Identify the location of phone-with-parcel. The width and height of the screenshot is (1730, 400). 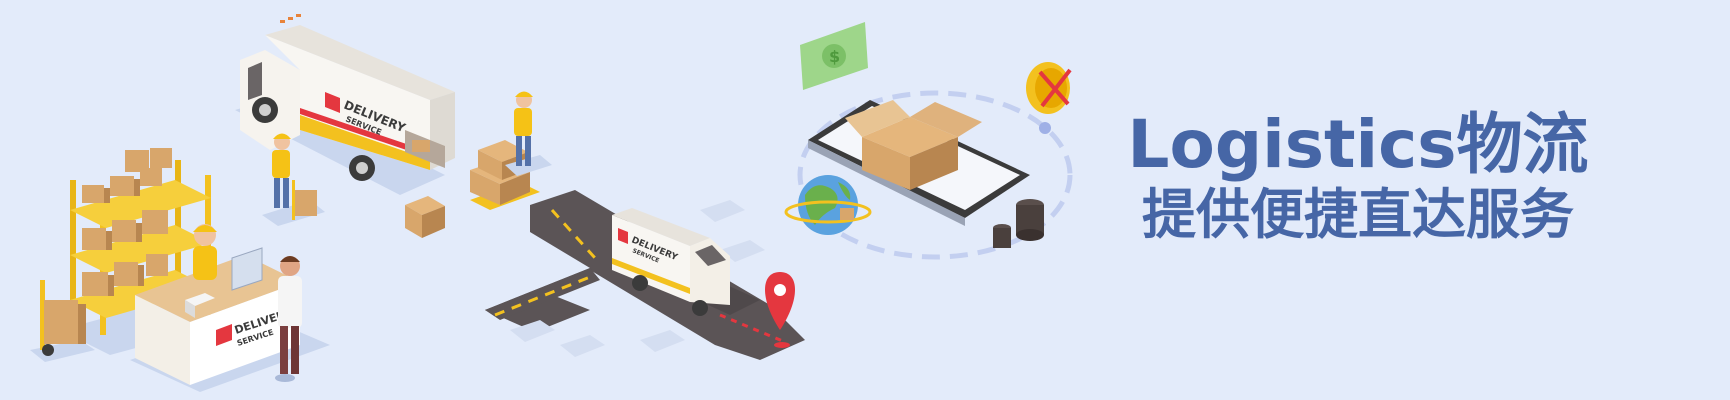
(935, 175).